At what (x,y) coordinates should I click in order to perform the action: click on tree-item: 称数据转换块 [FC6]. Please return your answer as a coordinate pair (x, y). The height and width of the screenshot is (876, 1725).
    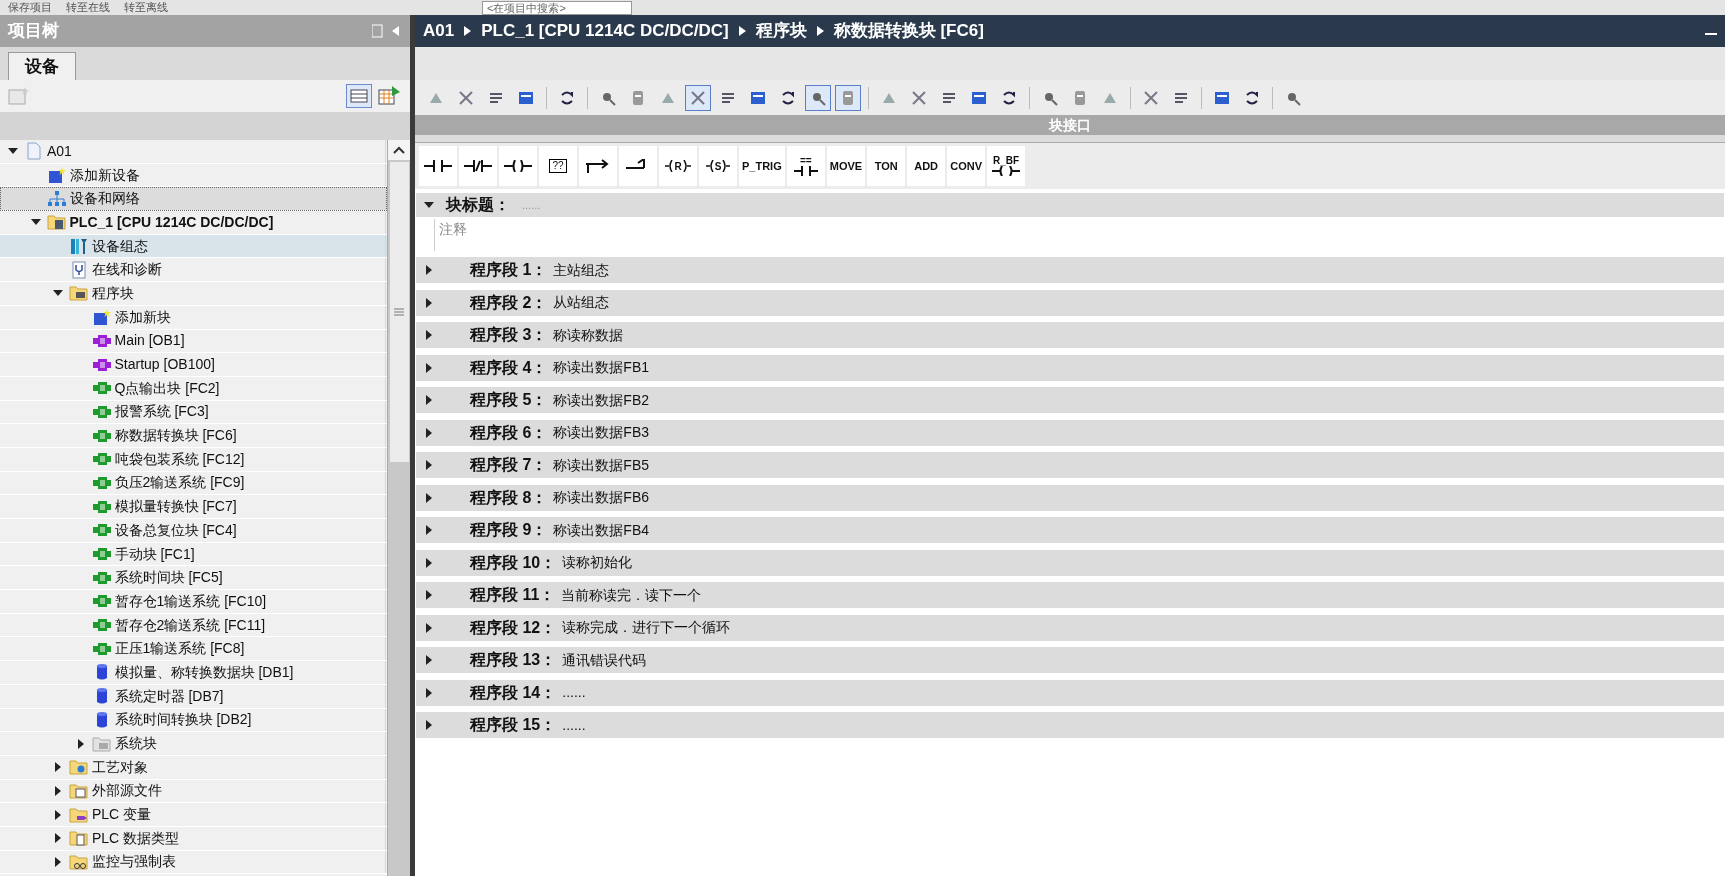
    Looking at the image, I should click on (193, 436).